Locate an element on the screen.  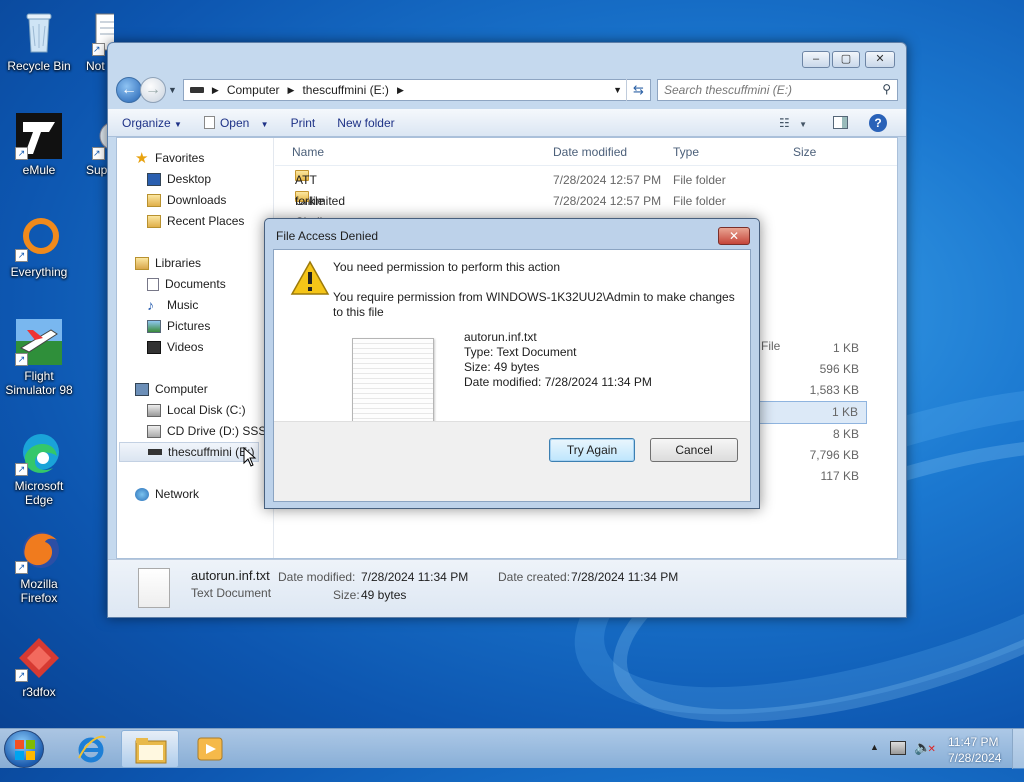
desktop-icon-recycle-bin: Recycle Bin is located at coordinates (39, 40).